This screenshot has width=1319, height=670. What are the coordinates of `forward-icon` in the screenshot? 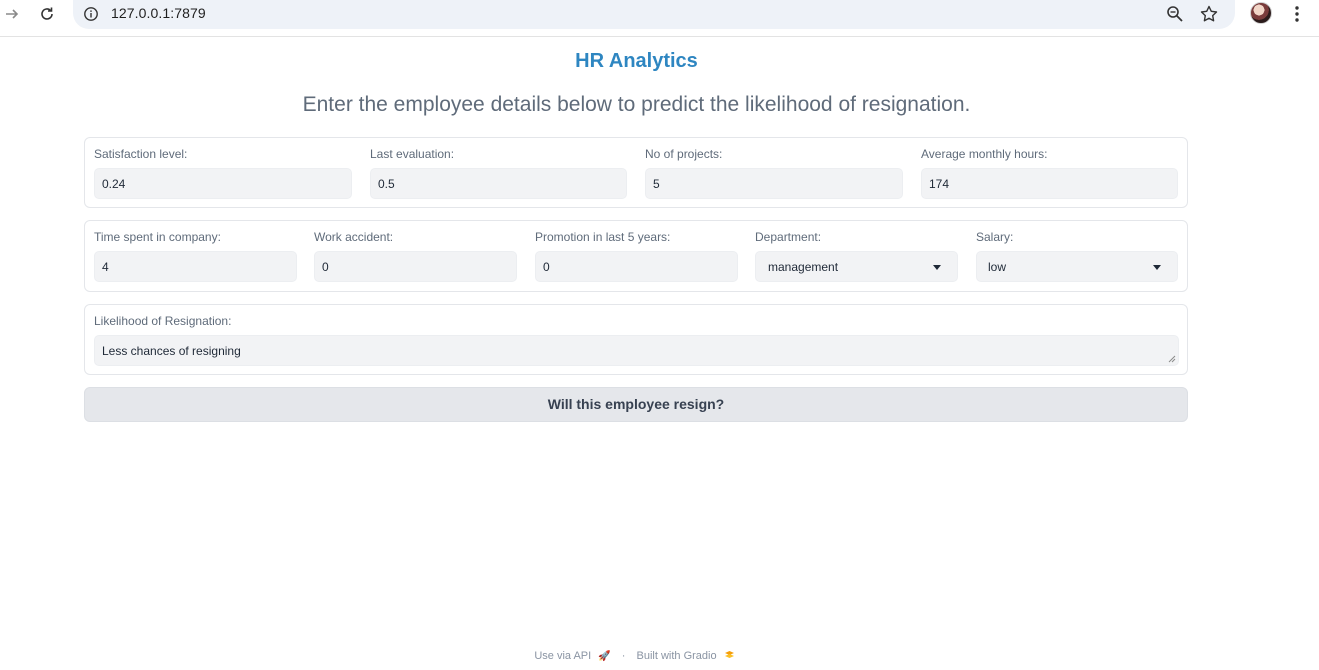 It's located at (12, 14).